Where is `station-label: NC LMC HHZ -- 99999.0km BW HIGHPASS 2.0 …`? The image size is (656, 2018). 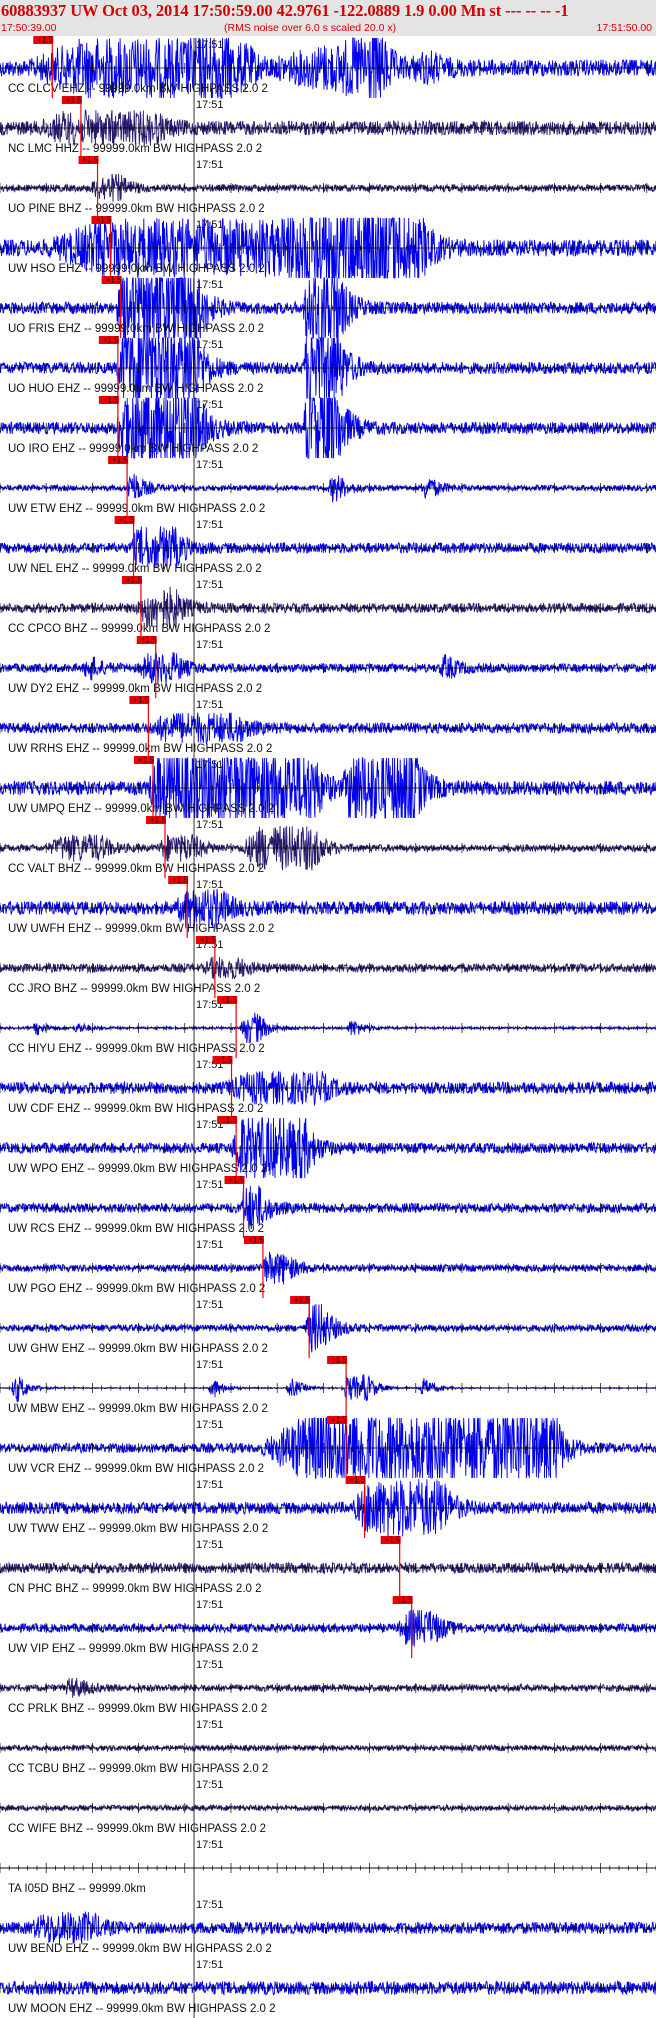
station-label: NC LMC HHZ -- 99999.0km BW HIGHPASS 2.0 … is located at coordinates (135, 149).